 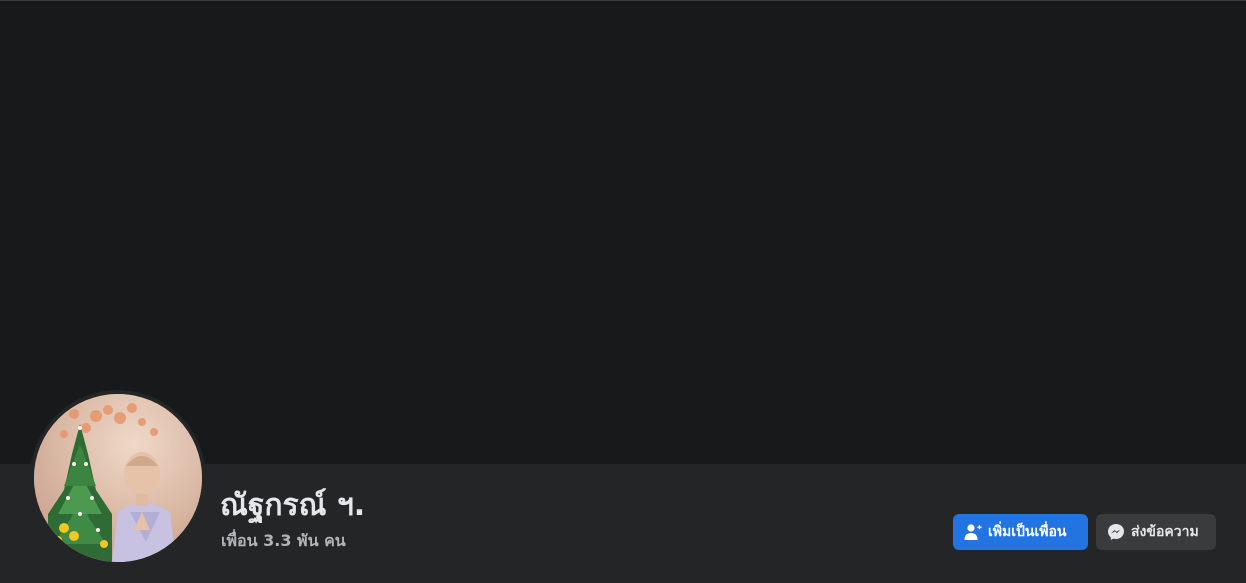 I want to click on avatar, so click(x=118, y=478).